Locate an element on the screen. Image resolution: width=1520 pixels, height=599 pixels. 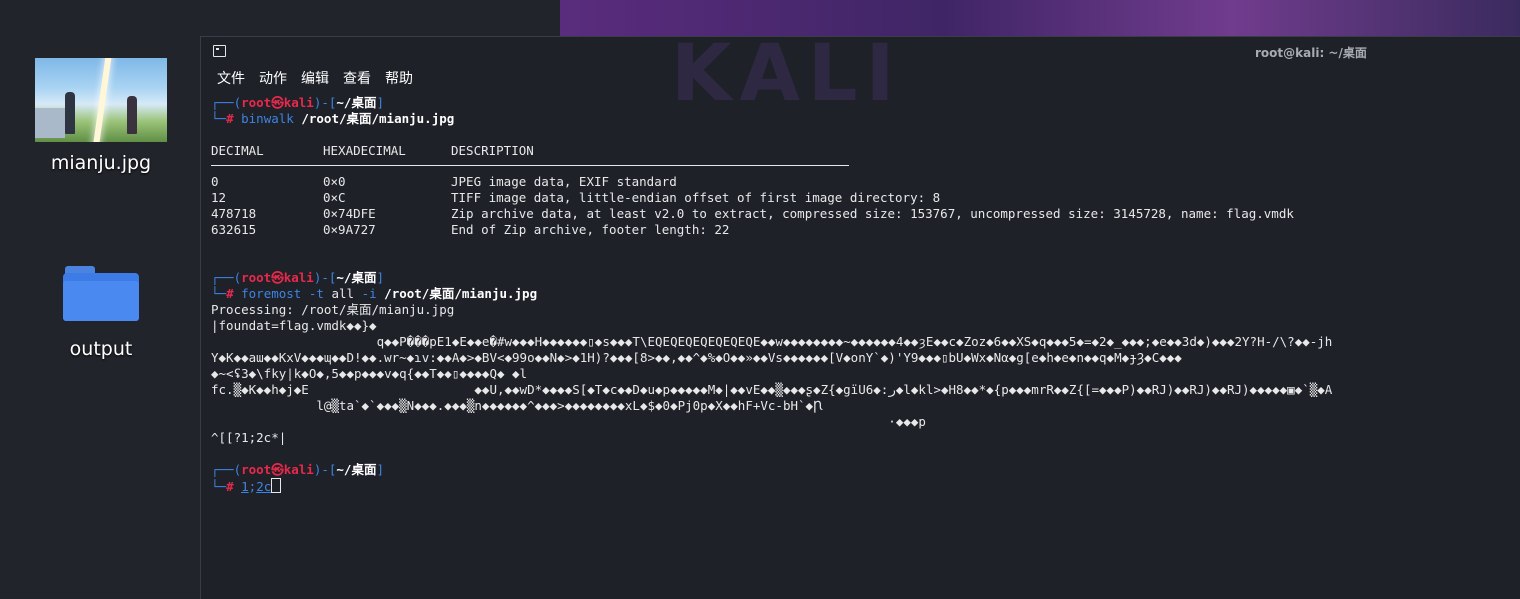
table-divider is located at coordinates (530, 165).